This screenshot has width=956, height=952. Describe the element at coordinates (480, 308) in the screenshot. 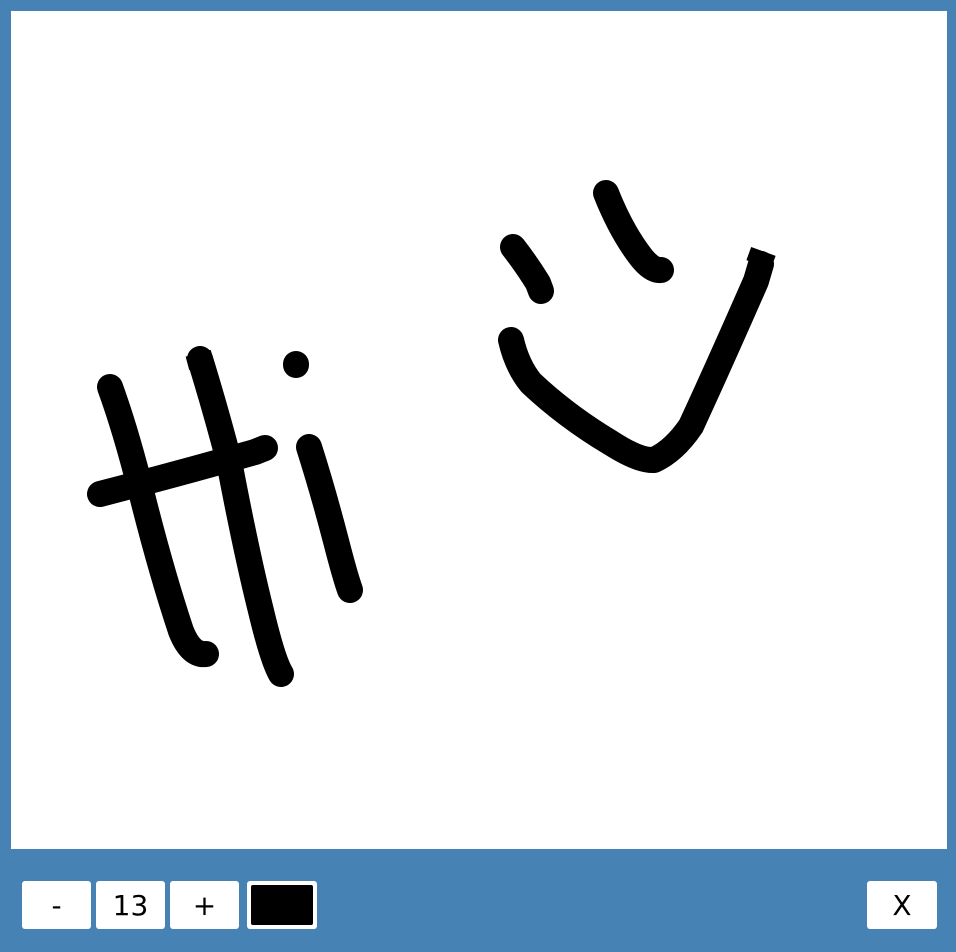

I see `stroke-caps` at that location.